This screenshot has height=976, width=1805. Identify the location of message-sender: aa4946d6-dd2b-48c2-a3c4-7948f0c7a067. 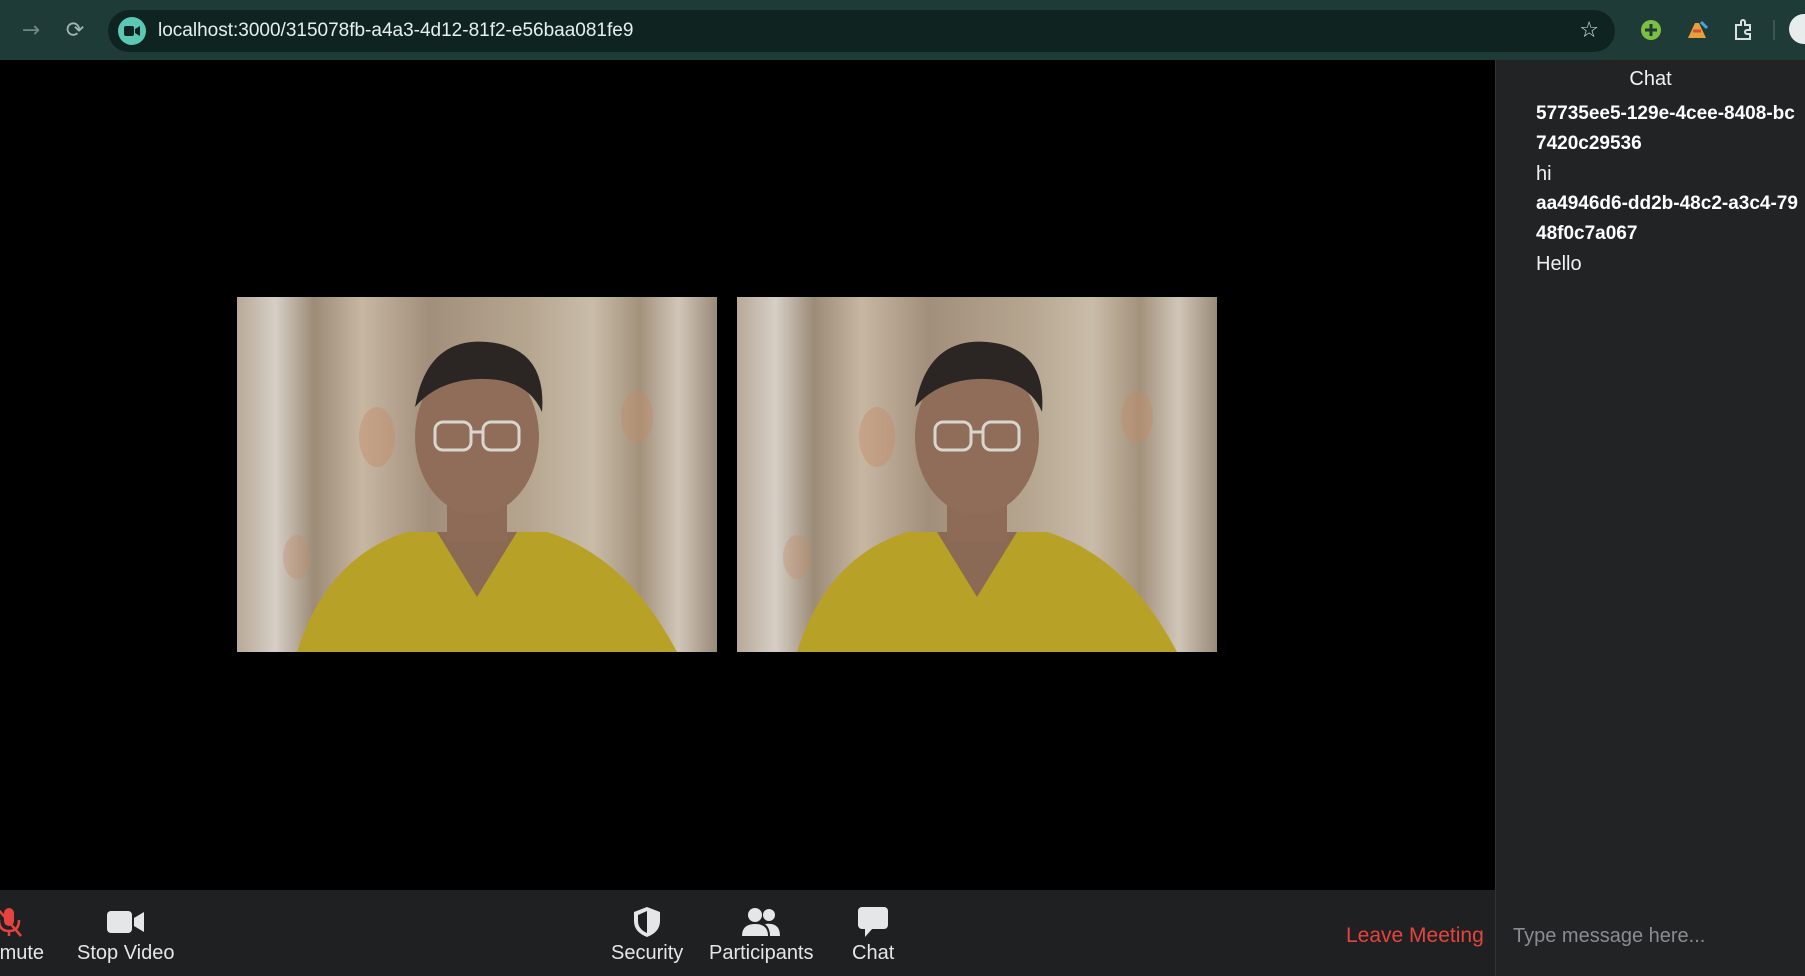
(1667, 218).